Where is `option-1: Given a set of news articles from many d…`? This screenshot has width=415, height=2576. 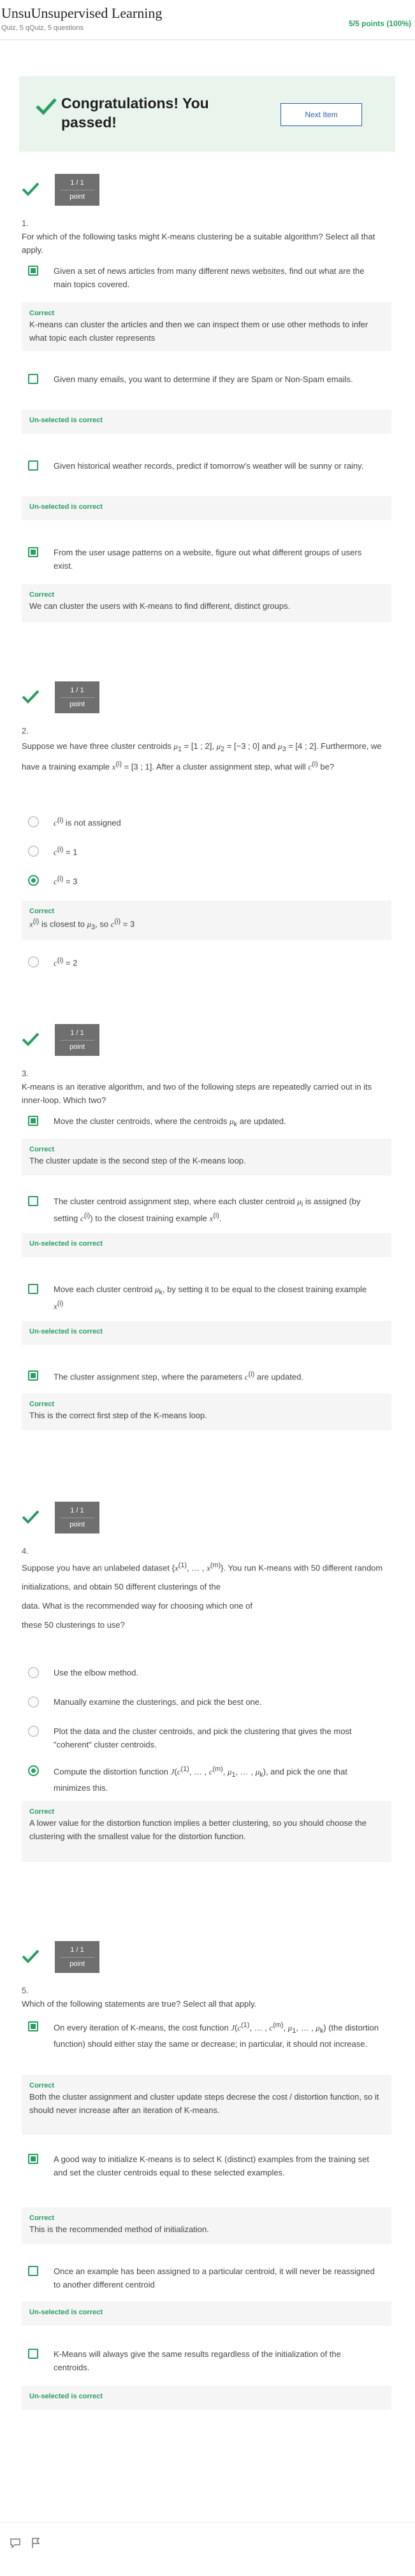
option-1: Given a set of news articles from many d… is located at coordinates (207, 277).